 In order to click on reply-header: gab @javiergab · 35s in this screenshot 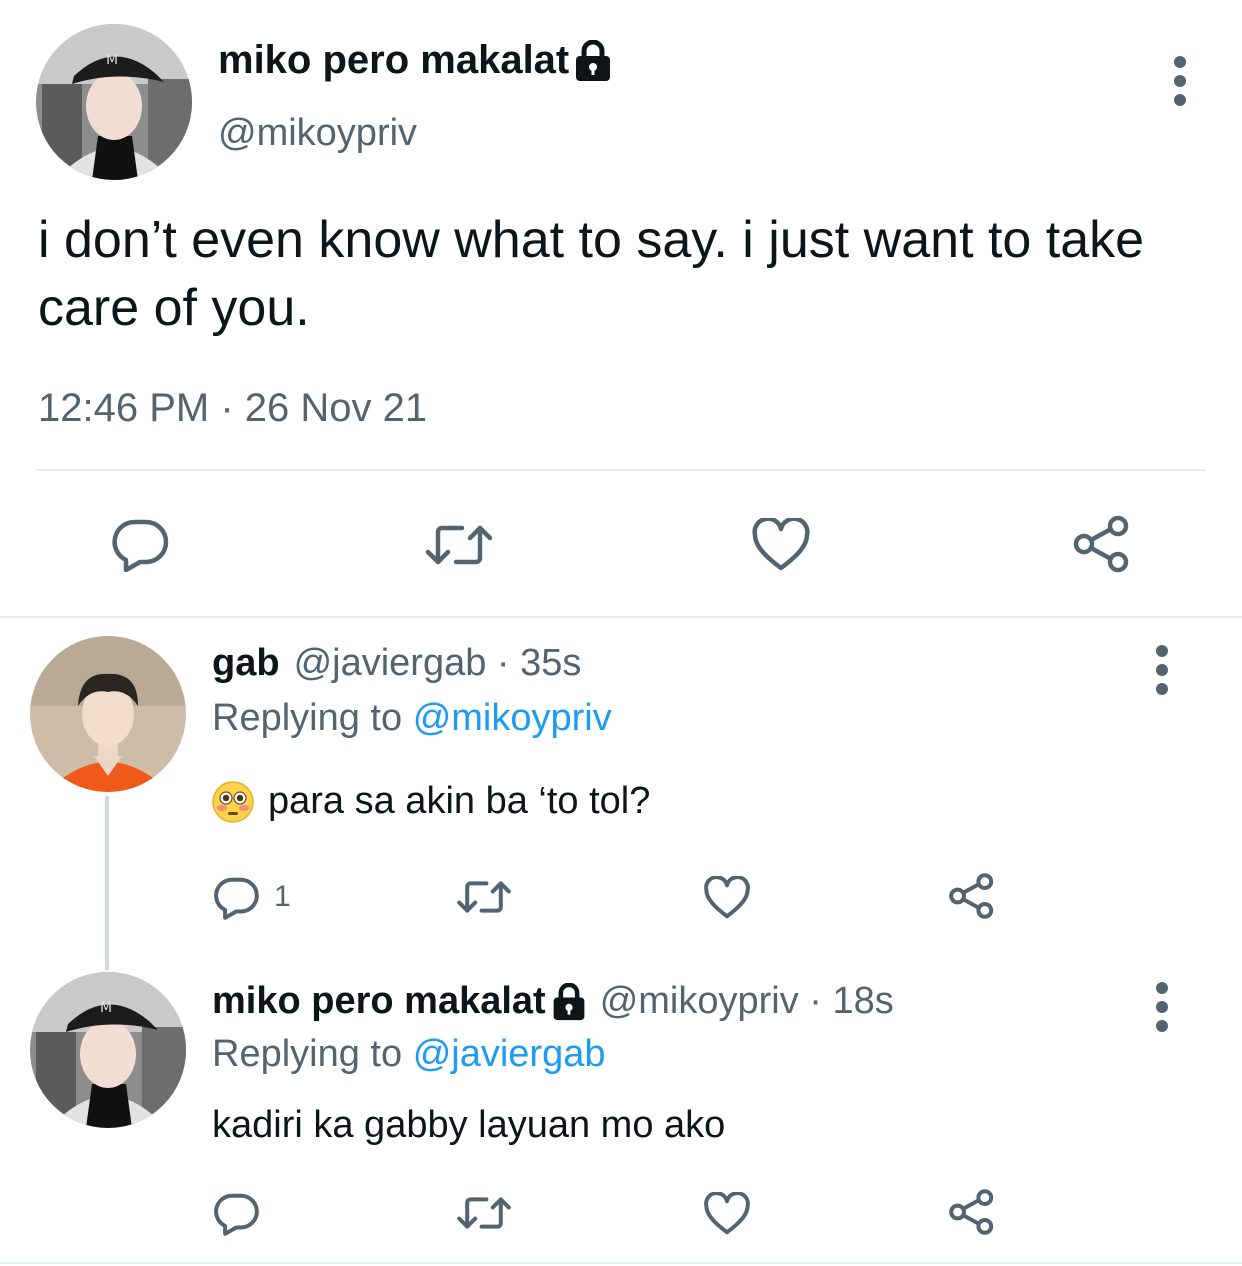, I will do `click(396, 663)`.